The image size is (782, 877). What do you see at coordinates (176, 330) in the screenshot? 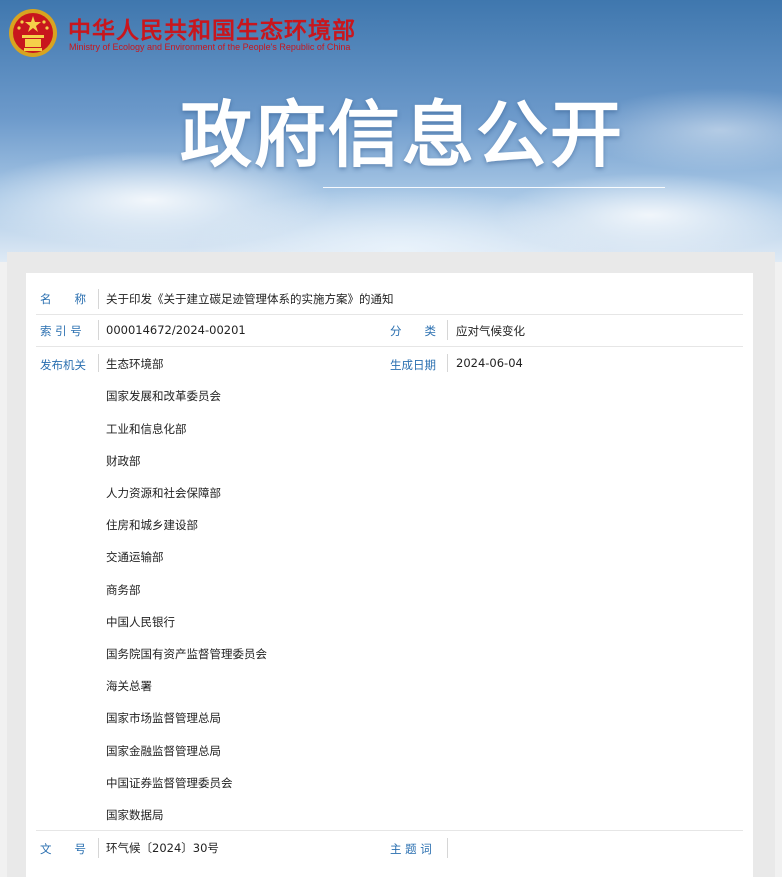
I see `index-value: 000014672/2024-00201` at bounding box center [176, 330].